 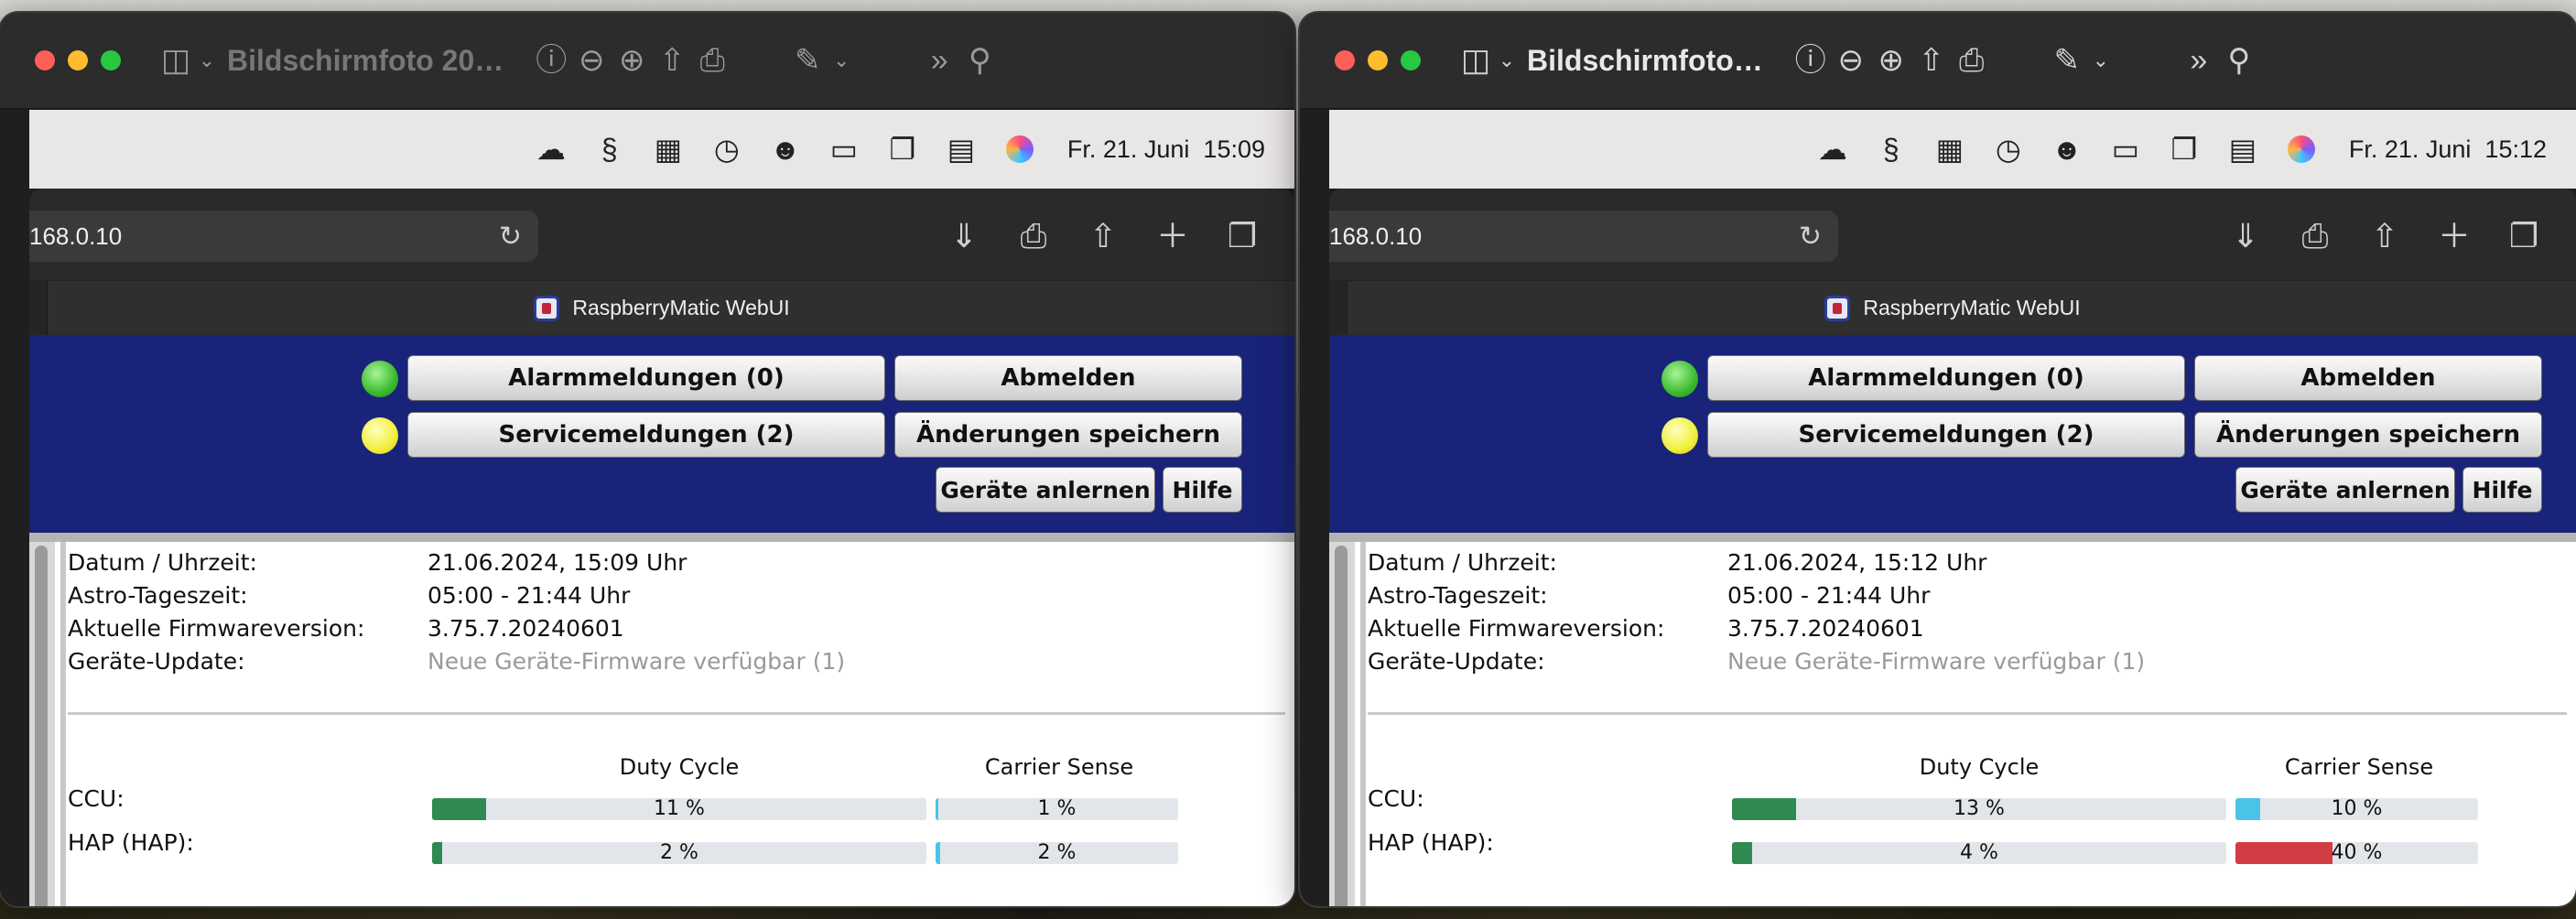 I want to click on hap-duty-bar: 2 %, so click(x=679, y=853).